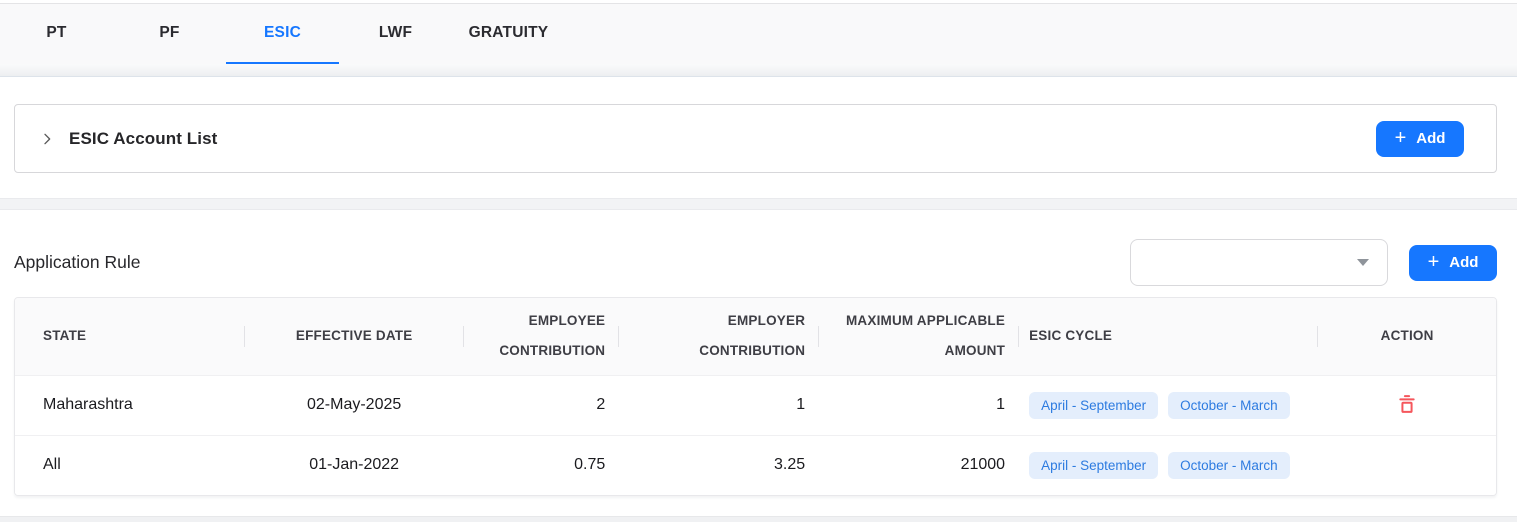 This screenshot has width=1517, height=522. Describe the element at coordinates (758, 519) in the screenshot. I see `bottom-divider-strip` at that location.